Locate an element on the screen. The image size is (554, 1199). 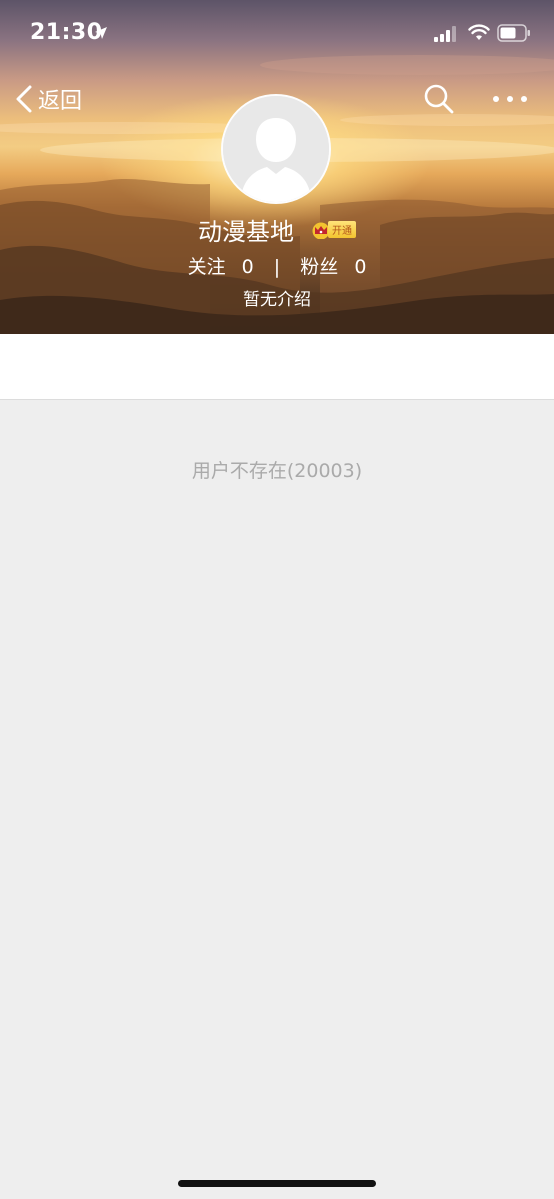
more-options-icon is located at coordinates (510, 99).